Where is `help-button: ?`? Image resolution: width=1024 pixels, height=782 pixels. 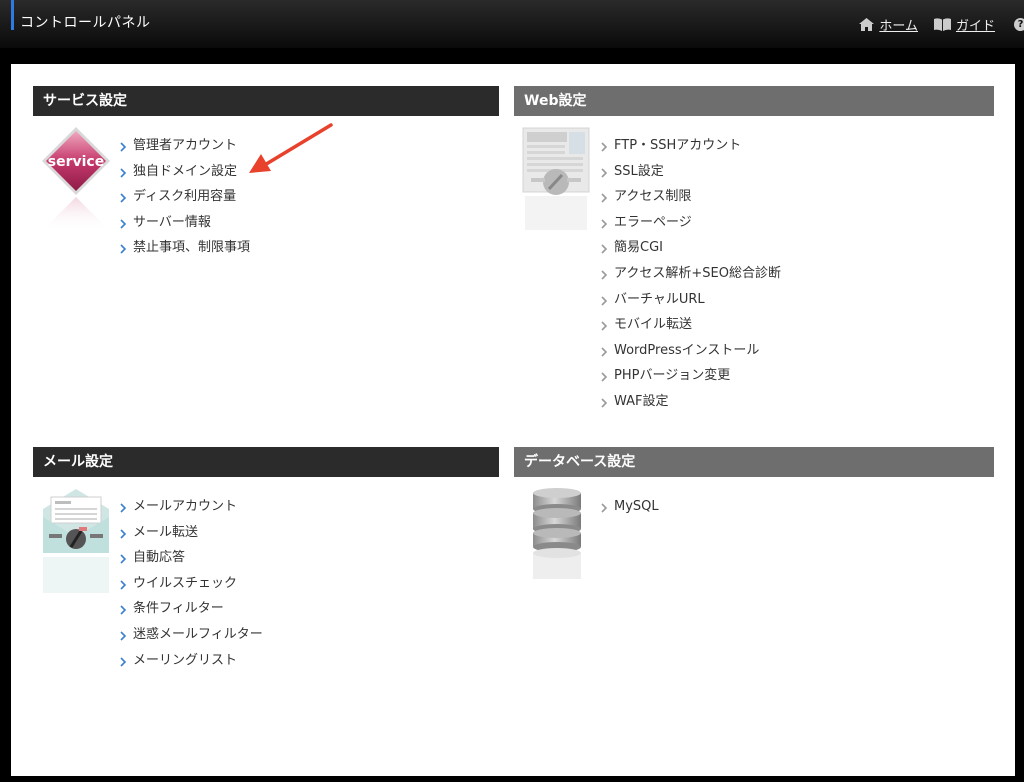
help-button: ? is located at coordinates (1017, 24).